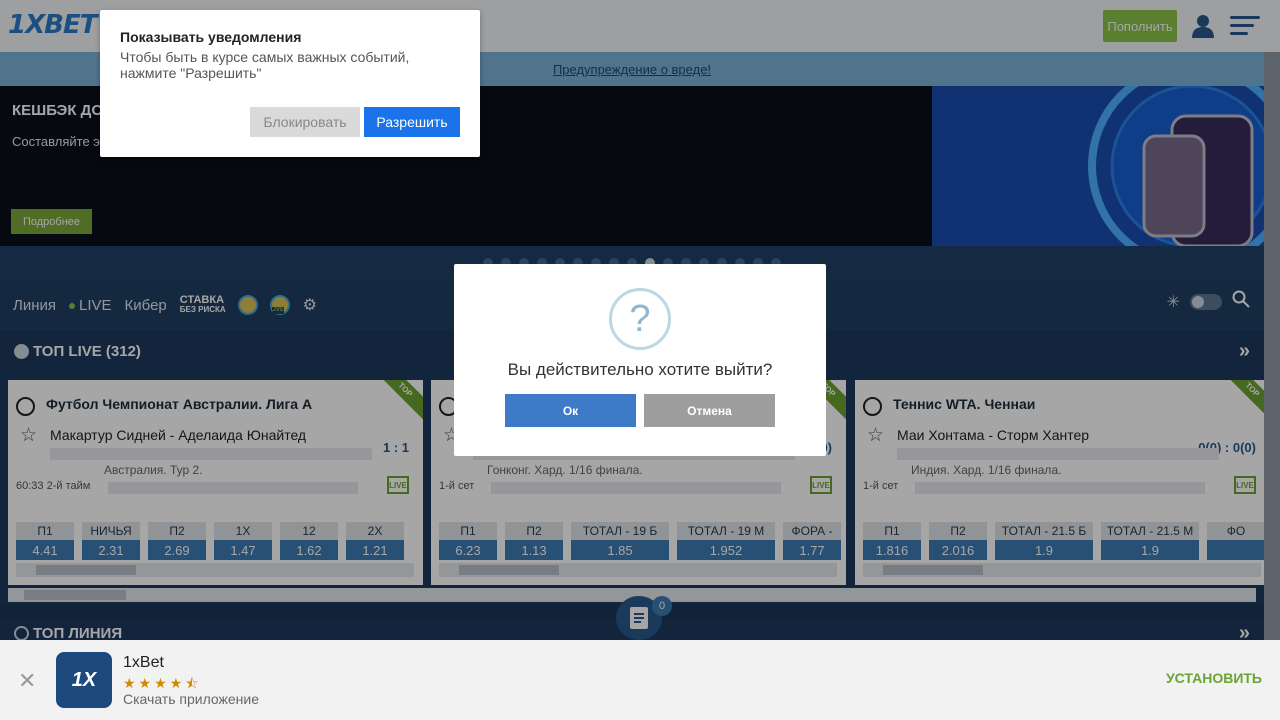  I want to click on app-name: 1xBet, so click(143, 662).